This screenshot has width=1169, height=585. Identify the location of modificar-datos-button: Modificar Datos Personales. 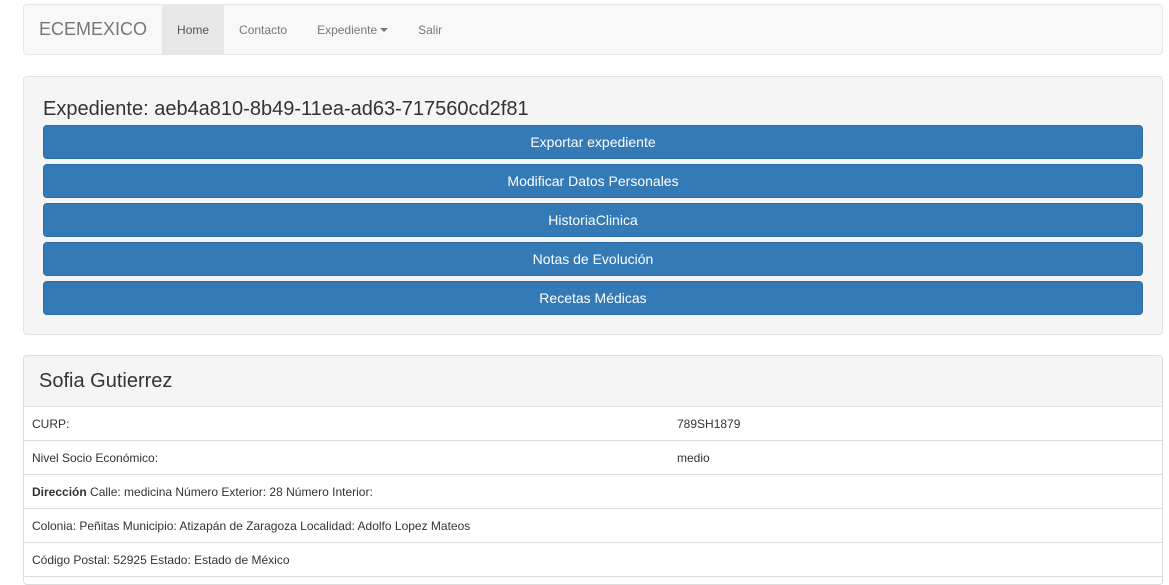
(593, 181).